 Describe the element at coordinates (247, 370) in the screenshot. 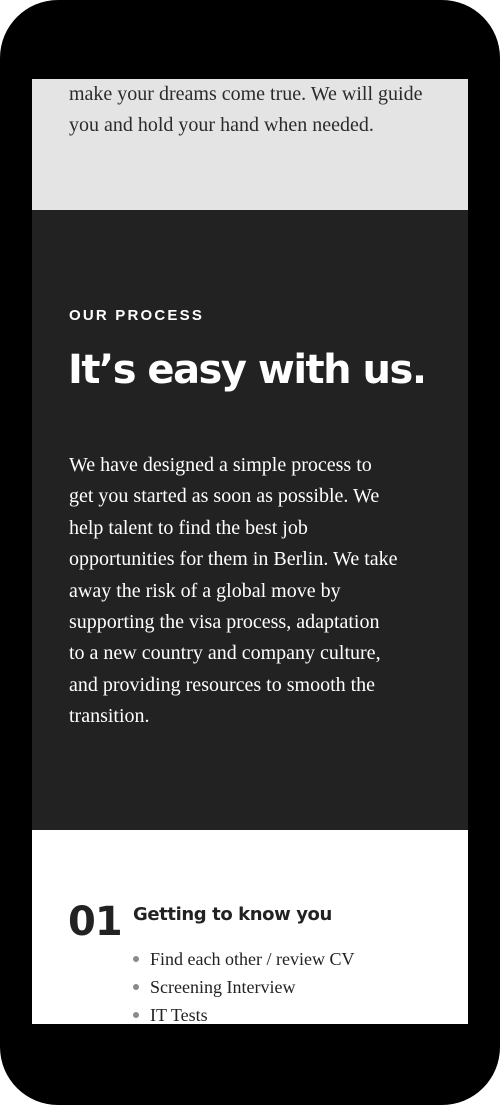

I see `section-heading: It’s easy with us.` at that location.